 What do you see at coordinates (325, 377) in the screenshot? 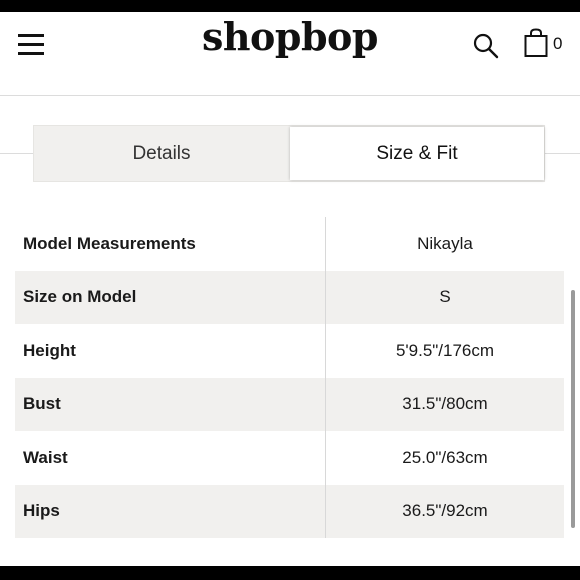
I see `column-divider` at bounding box center [325, 377].